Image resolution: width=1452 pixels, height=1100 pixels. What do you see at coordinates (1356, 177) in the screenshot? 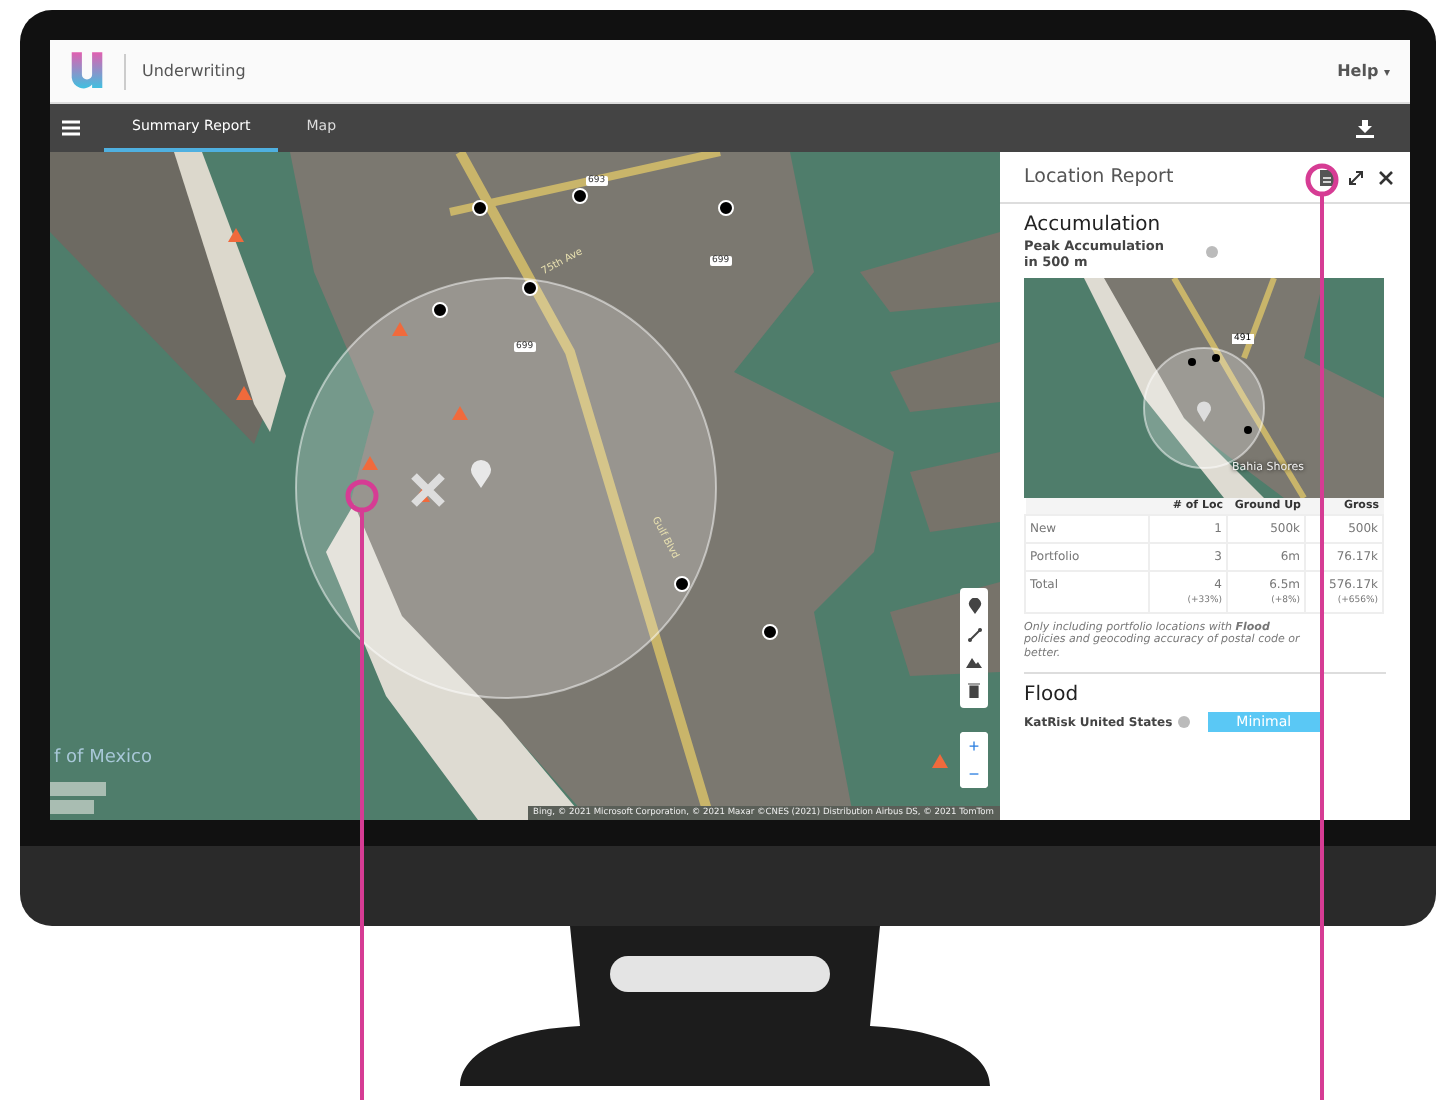
I see `expand-icon` at bounding box center [1356, 177].